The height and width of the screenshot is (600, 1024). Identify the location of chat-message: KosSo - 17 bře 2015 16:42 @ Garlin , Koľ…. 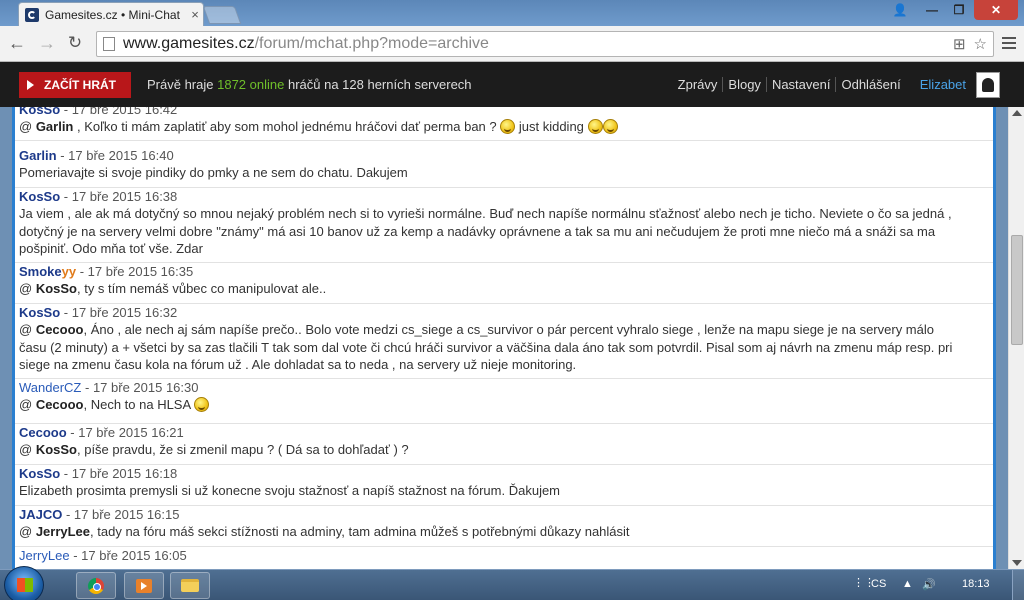
(504, 124).